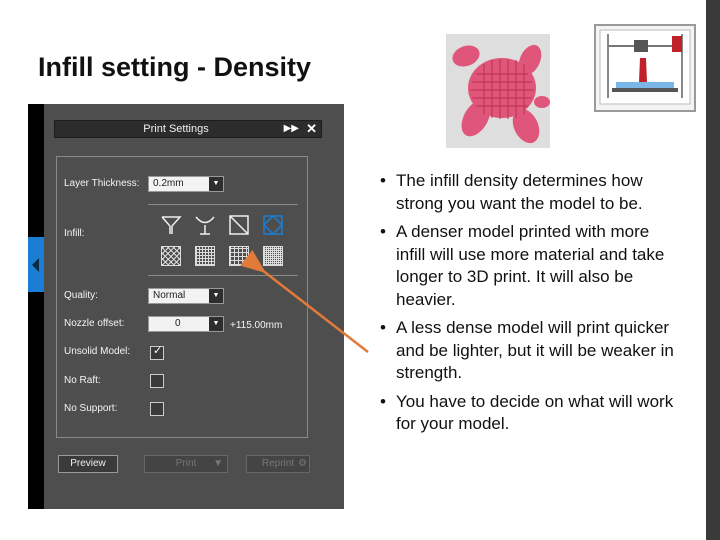 The width and height of the screenshot is (720, 540). I want to click on 3d-printer-illustration, so click(645, 68).